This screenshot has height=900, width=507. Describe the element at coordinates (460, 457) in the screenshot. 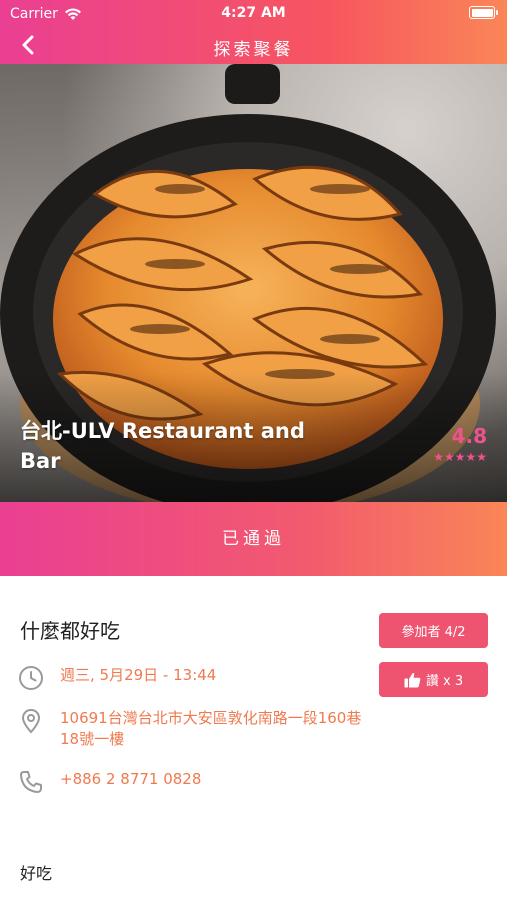

I see `rating-stars: ★★★★★` at that location.